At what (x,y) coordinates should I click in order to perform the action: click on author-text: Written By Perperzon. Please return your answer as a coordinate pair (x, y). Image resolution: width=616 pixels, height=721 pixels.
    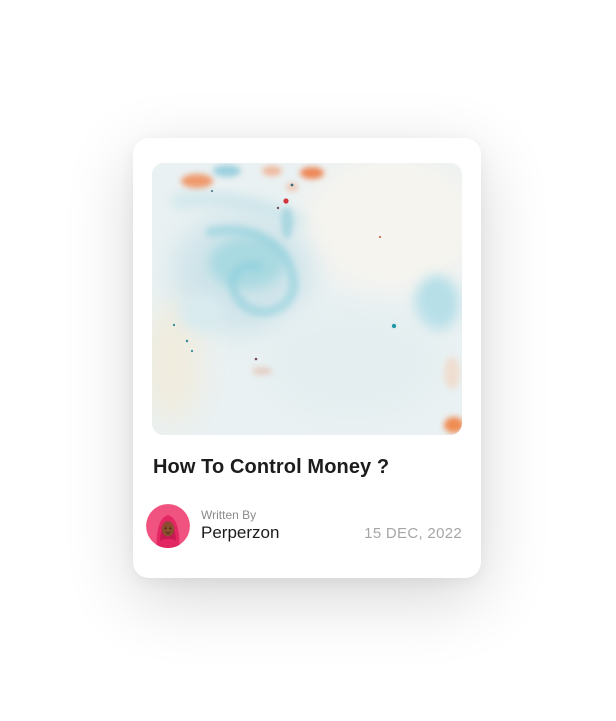
    Looking at the image, I should click on (240, 526).